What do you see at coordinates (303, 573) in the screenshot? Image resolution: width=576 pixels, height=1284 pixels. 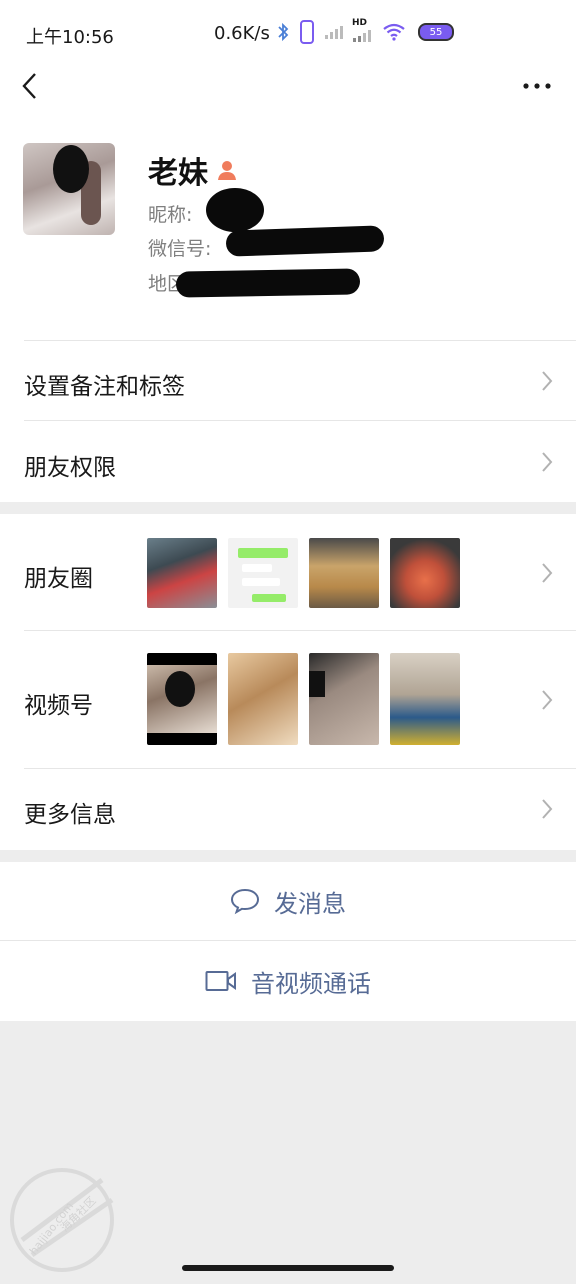 I see `moments-thumbnails` at bounding box center [303, 573].